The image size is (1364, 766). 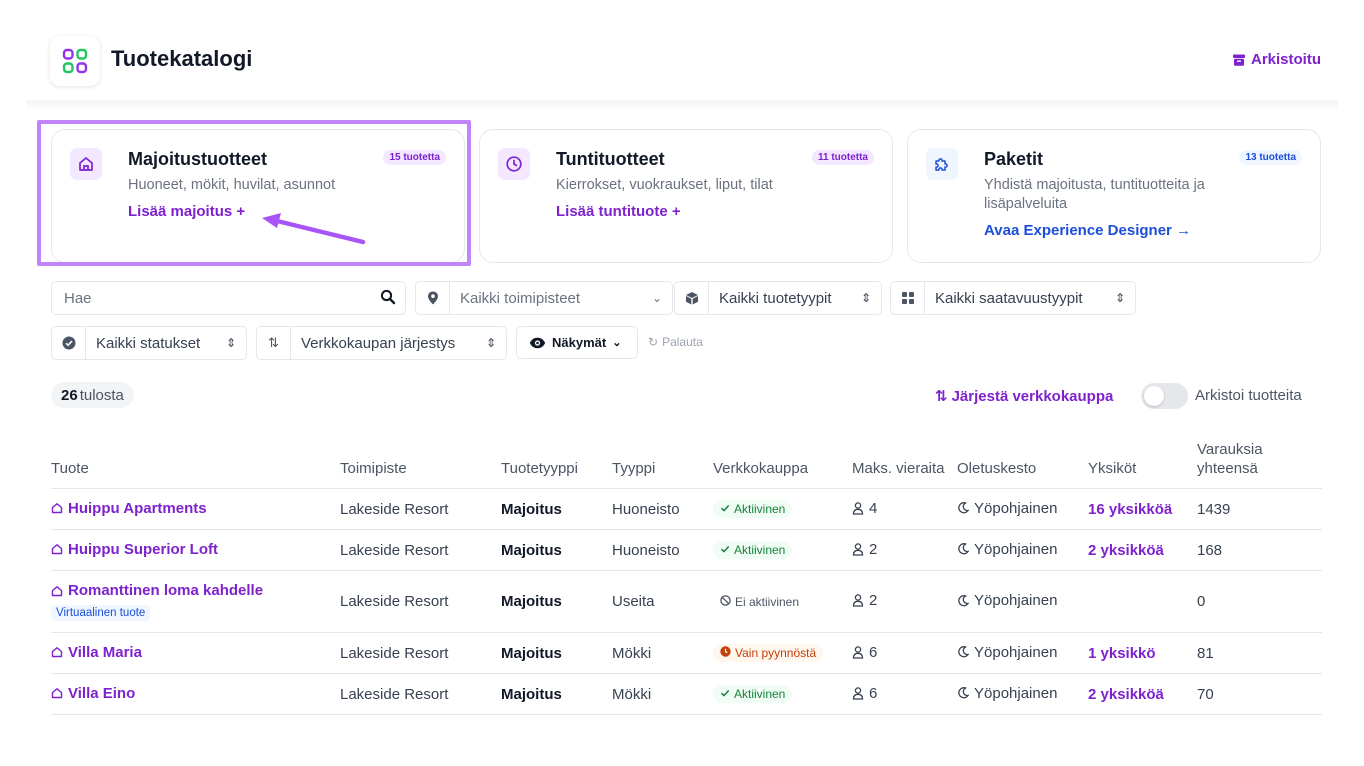 I want to click on archive-toggle, so click(x=1164, y=396).